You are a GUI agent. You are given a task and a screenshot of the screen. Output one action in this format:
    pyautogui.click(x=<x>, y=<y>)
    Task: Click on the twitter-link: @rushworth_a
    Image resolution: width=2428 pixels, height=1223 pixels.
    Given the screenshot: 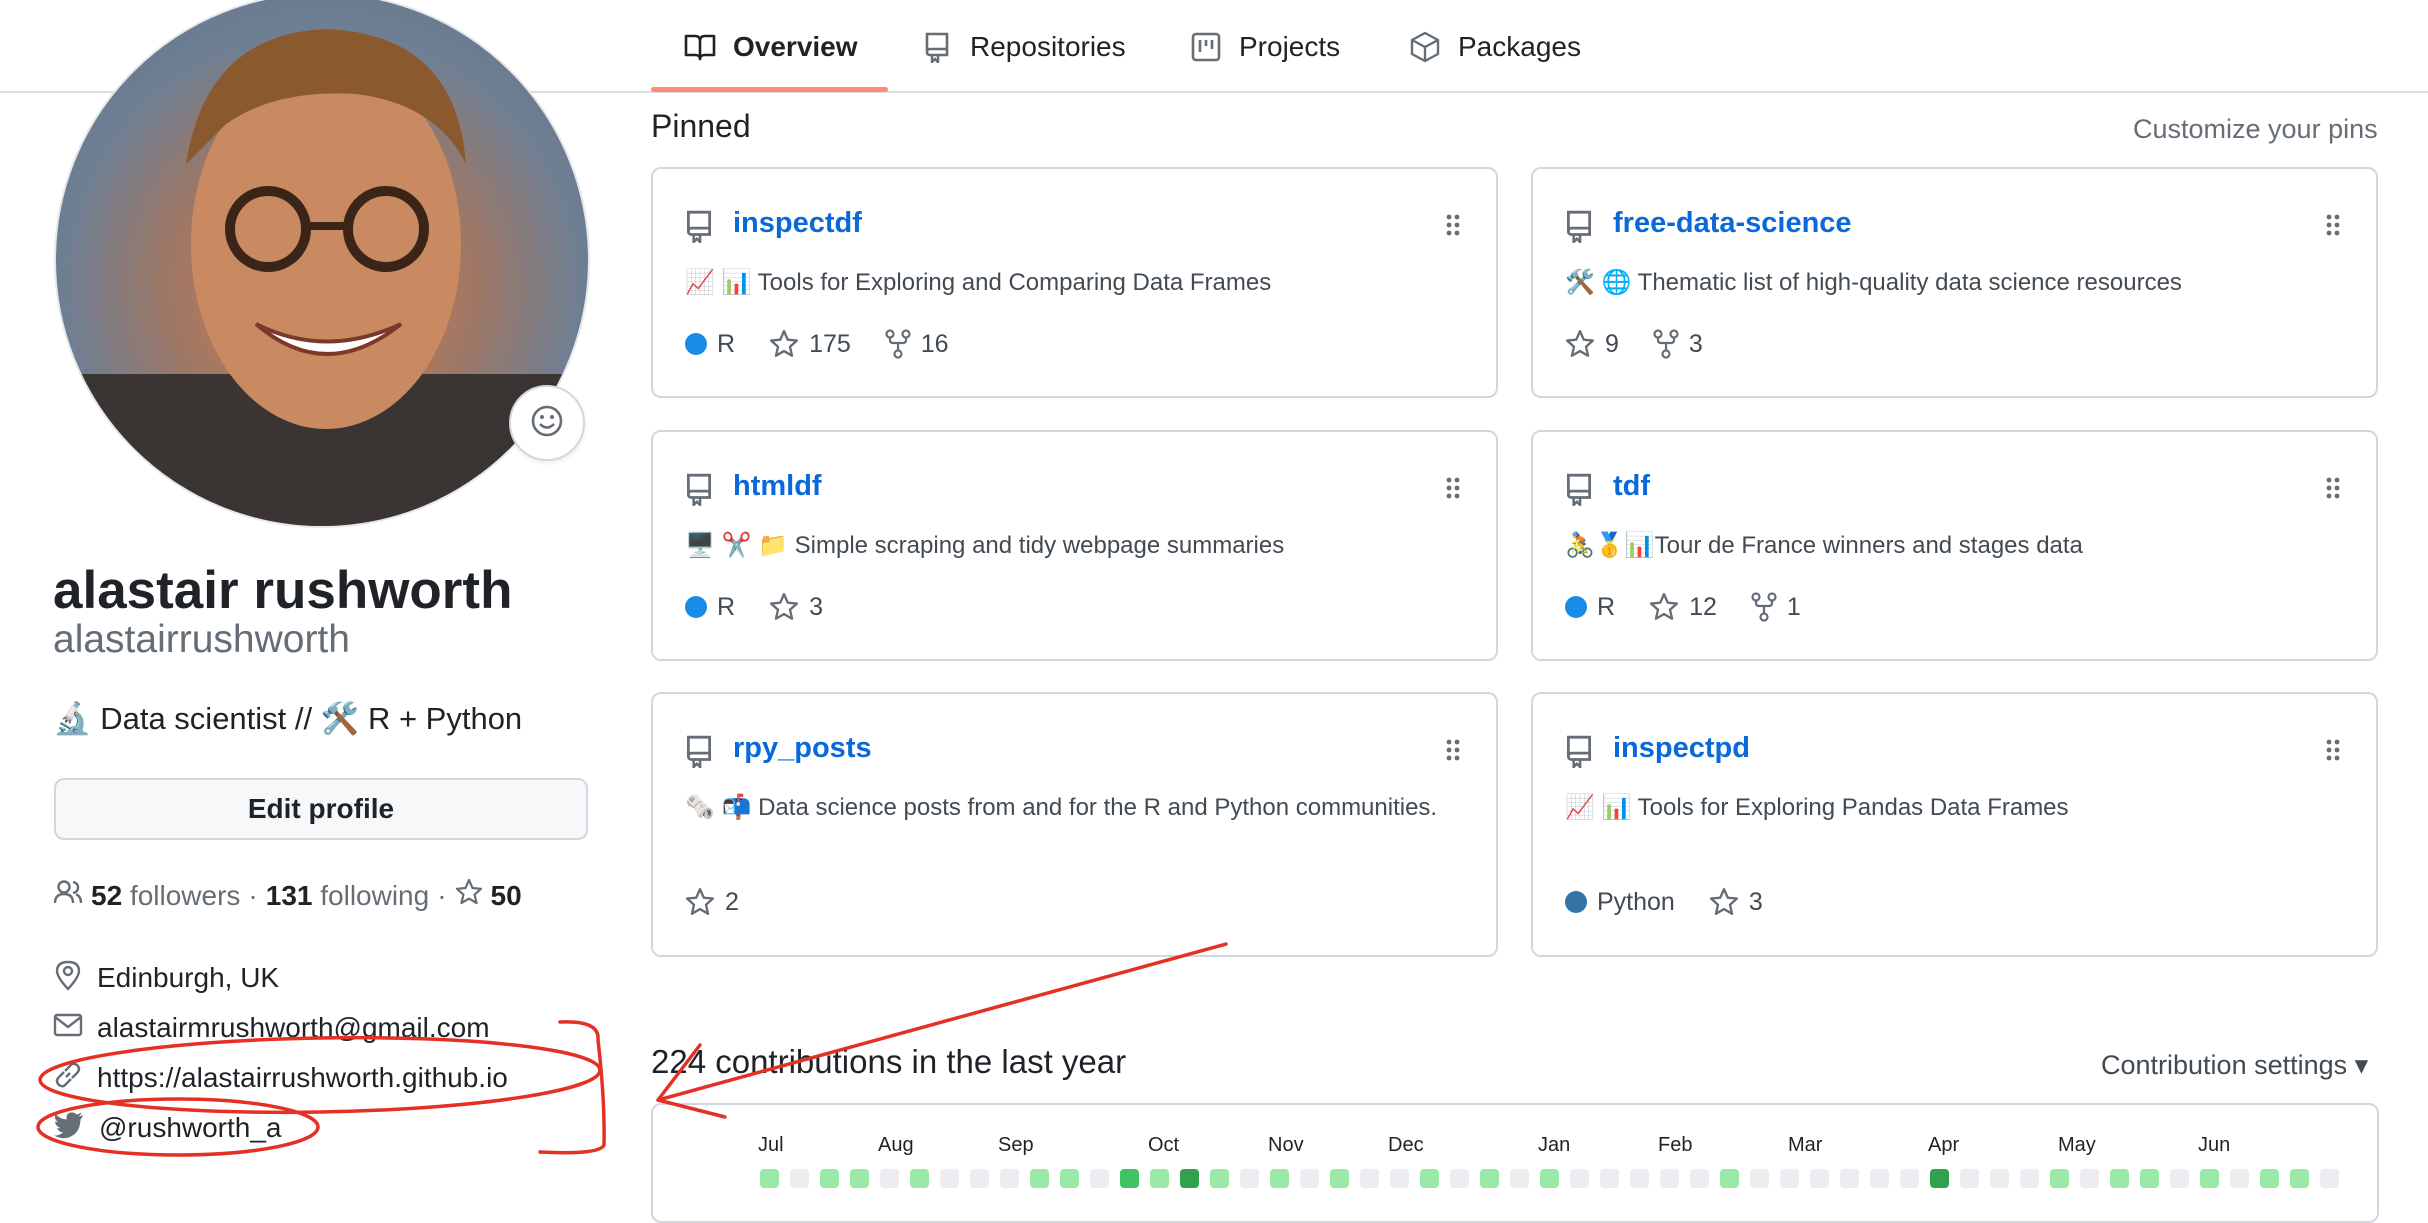 What is the action you would take?
    pyautogui.click(x=190, y=1128)
    